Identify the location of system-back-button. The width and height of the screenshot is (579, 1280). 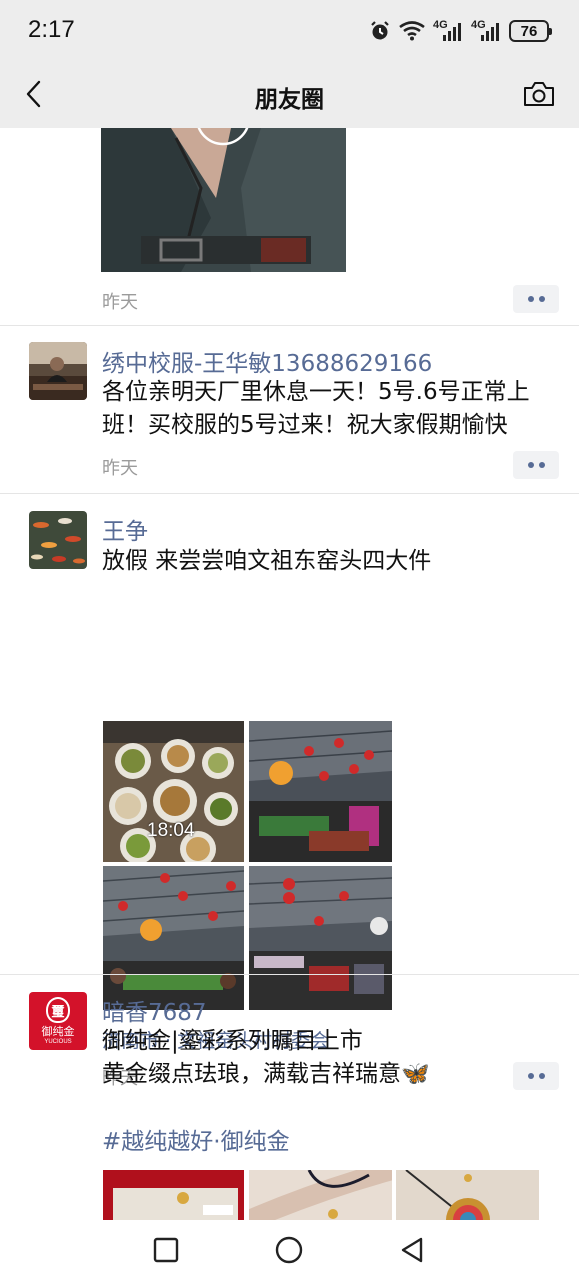
(412, 1250).